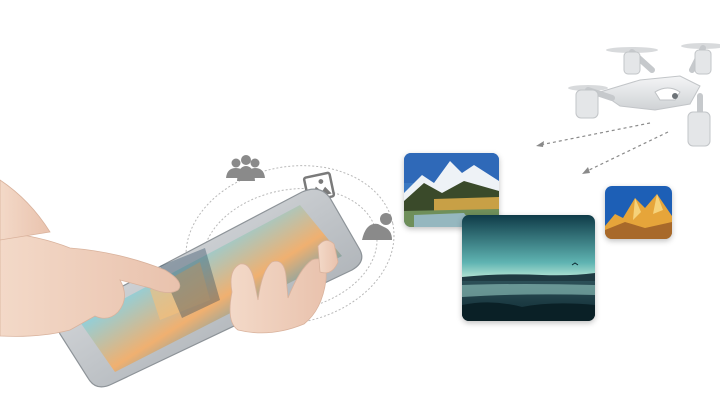 The height and width of the screenshot is (405, 720). Describe the element at coordinates (563, 157) in the screenshot. I see `signal-arrowheads` at that location.